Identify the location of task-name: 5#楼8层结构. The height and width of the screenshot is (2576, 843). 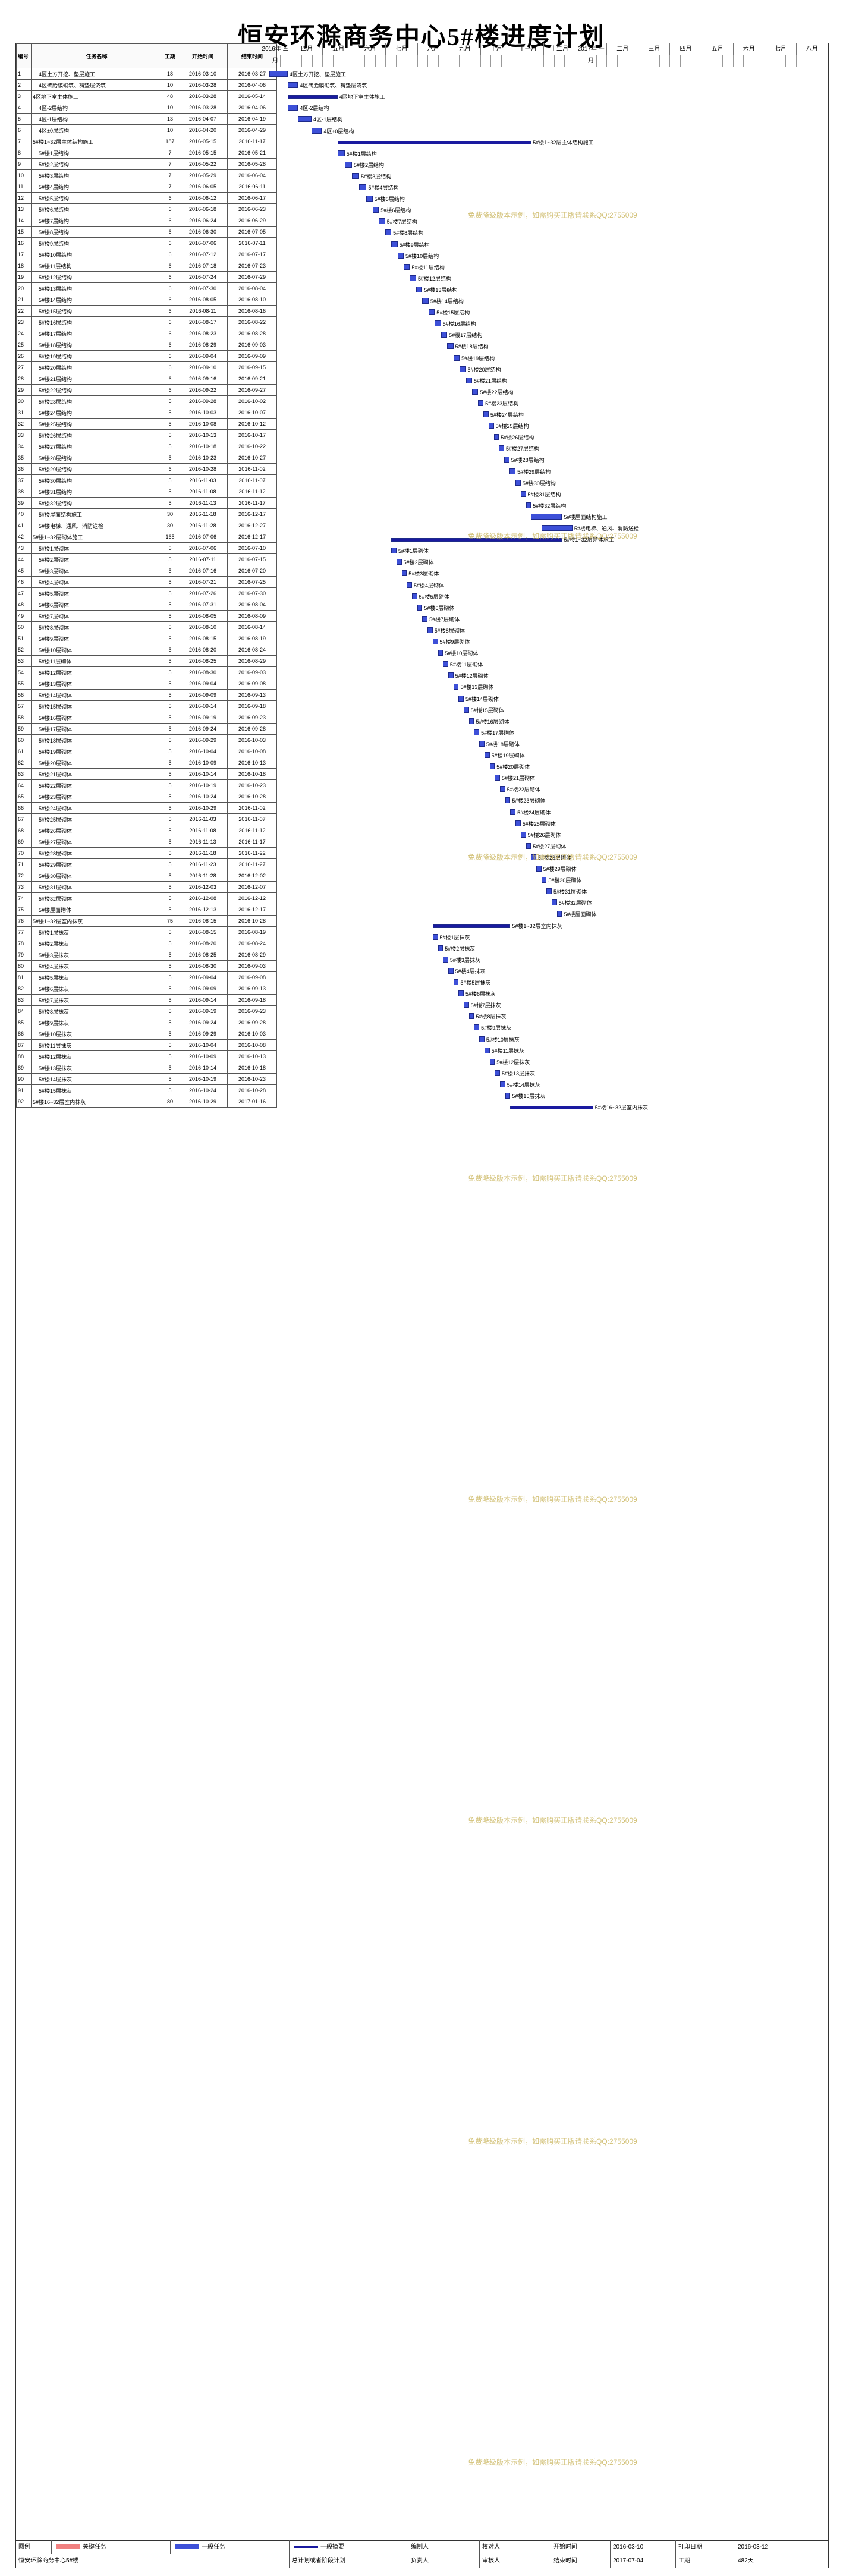
(96, 232).